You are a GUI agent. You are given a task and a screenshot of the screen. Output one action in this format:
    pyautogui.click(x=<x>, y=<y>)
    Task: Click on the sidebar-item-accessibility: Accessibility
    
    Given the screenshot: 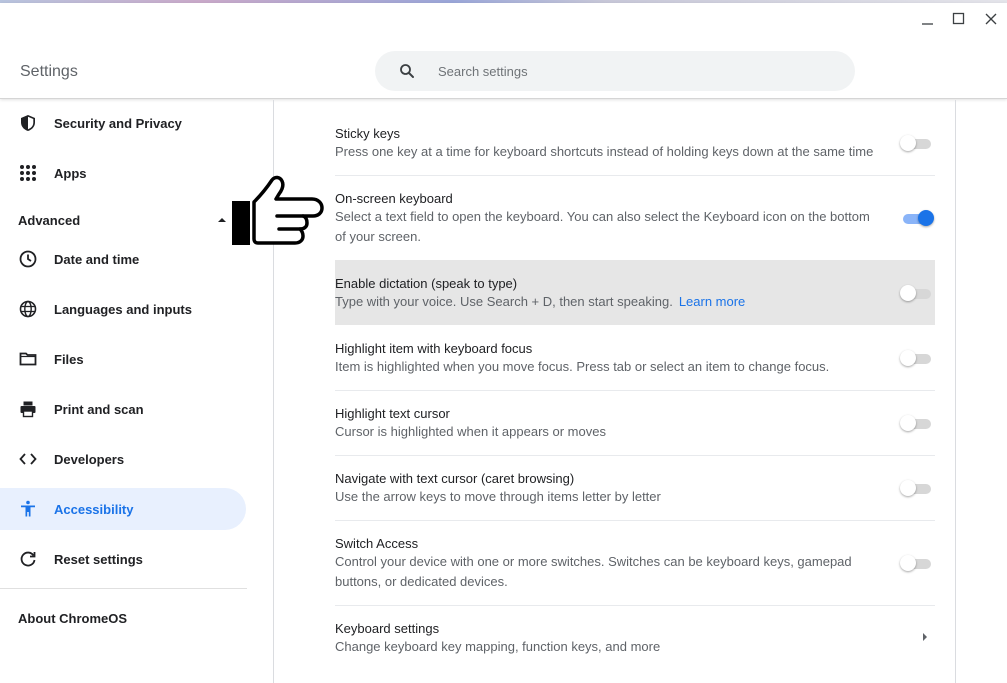 What is the action you would take?
    pyautogui.click(x=123, y=509)
    